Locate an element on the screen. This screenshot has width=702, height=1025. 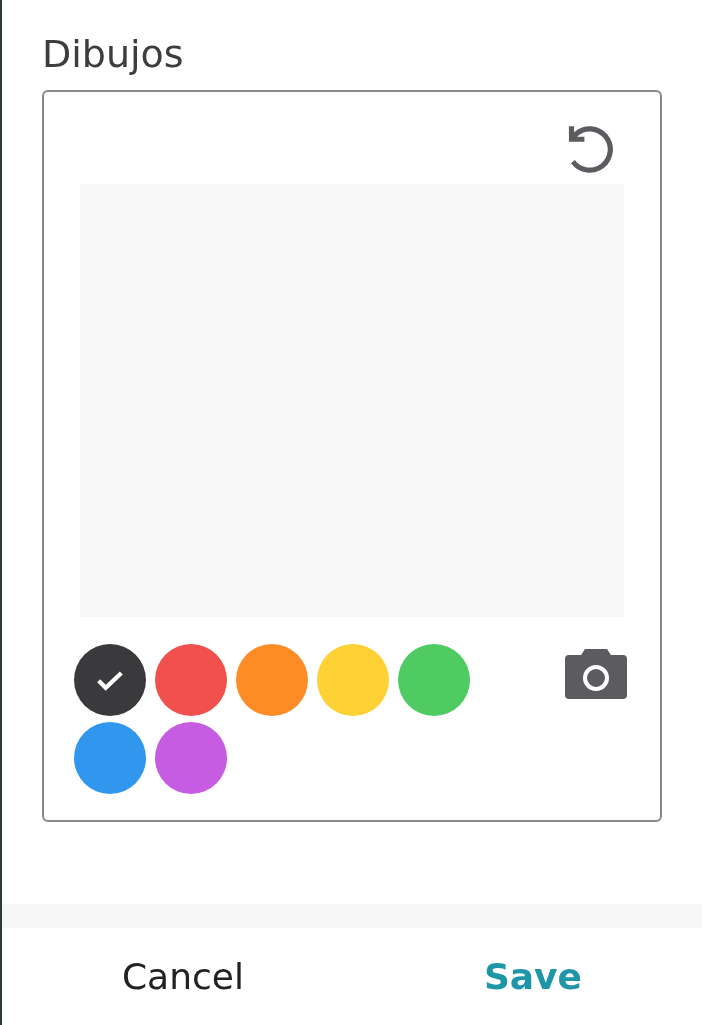
save-button: Save is located at coordinates (532, 976).